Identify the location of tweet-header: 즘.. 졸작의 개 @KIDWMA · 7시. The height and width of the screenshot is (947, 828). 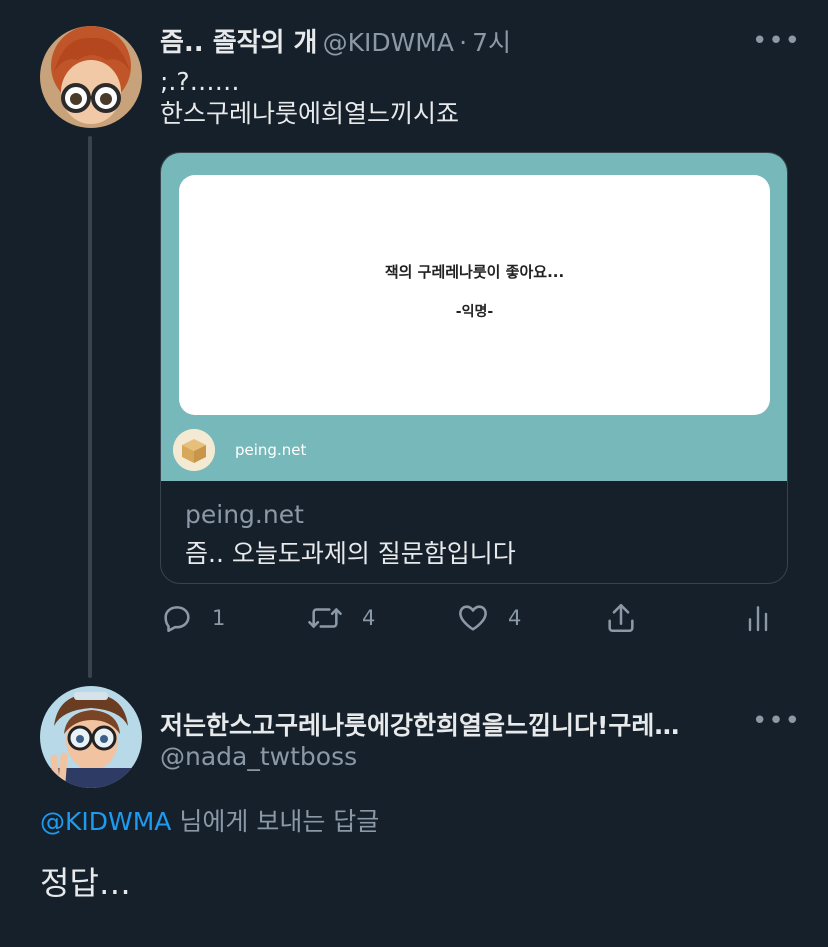
(335, 40).